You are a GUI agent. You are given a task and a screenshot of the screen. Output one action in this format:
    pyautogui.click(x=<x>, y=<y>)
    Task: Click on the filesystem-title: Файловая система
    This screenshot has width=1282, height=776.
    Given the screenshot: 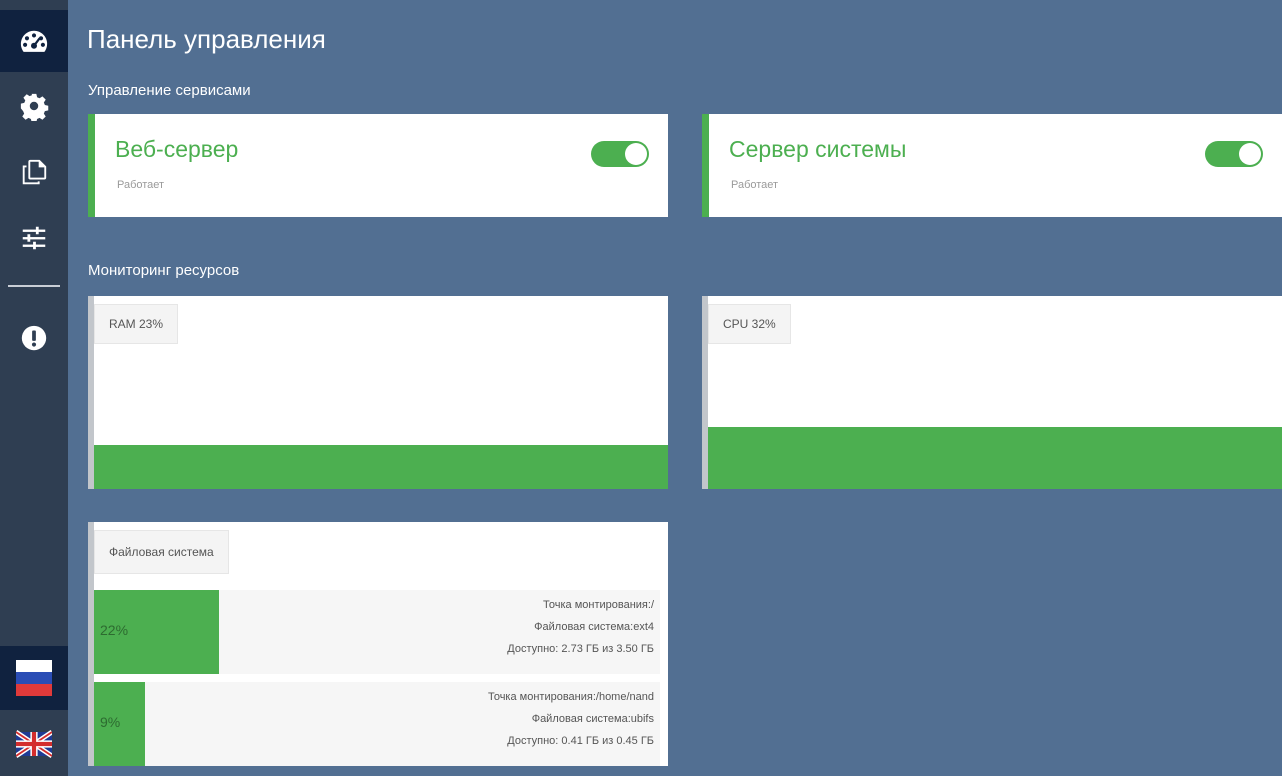 What is the action you would take?
    pyautogui.click(x=161, y=552)
    